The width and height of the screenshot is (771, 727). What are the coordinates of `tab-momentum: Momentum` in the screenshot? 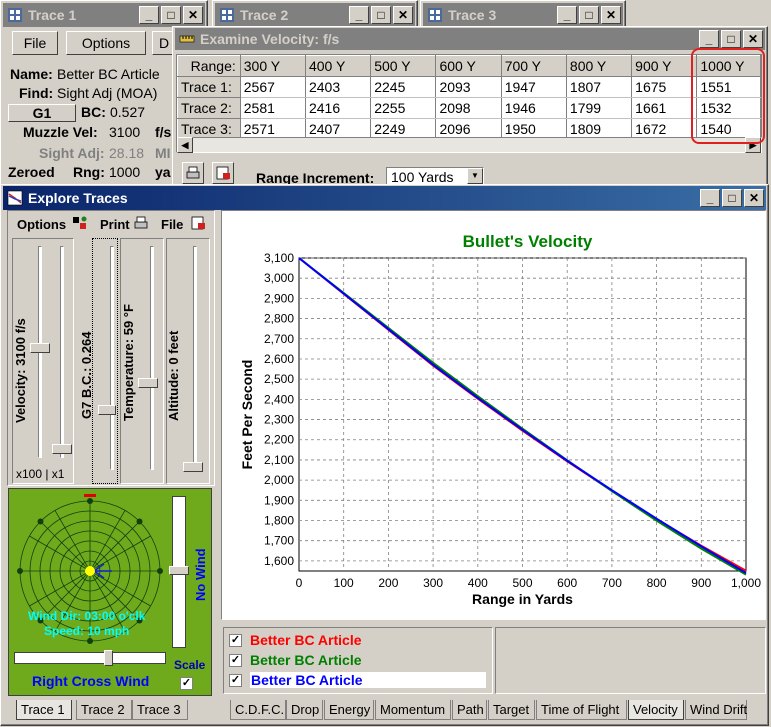 It's located at (413, 710).